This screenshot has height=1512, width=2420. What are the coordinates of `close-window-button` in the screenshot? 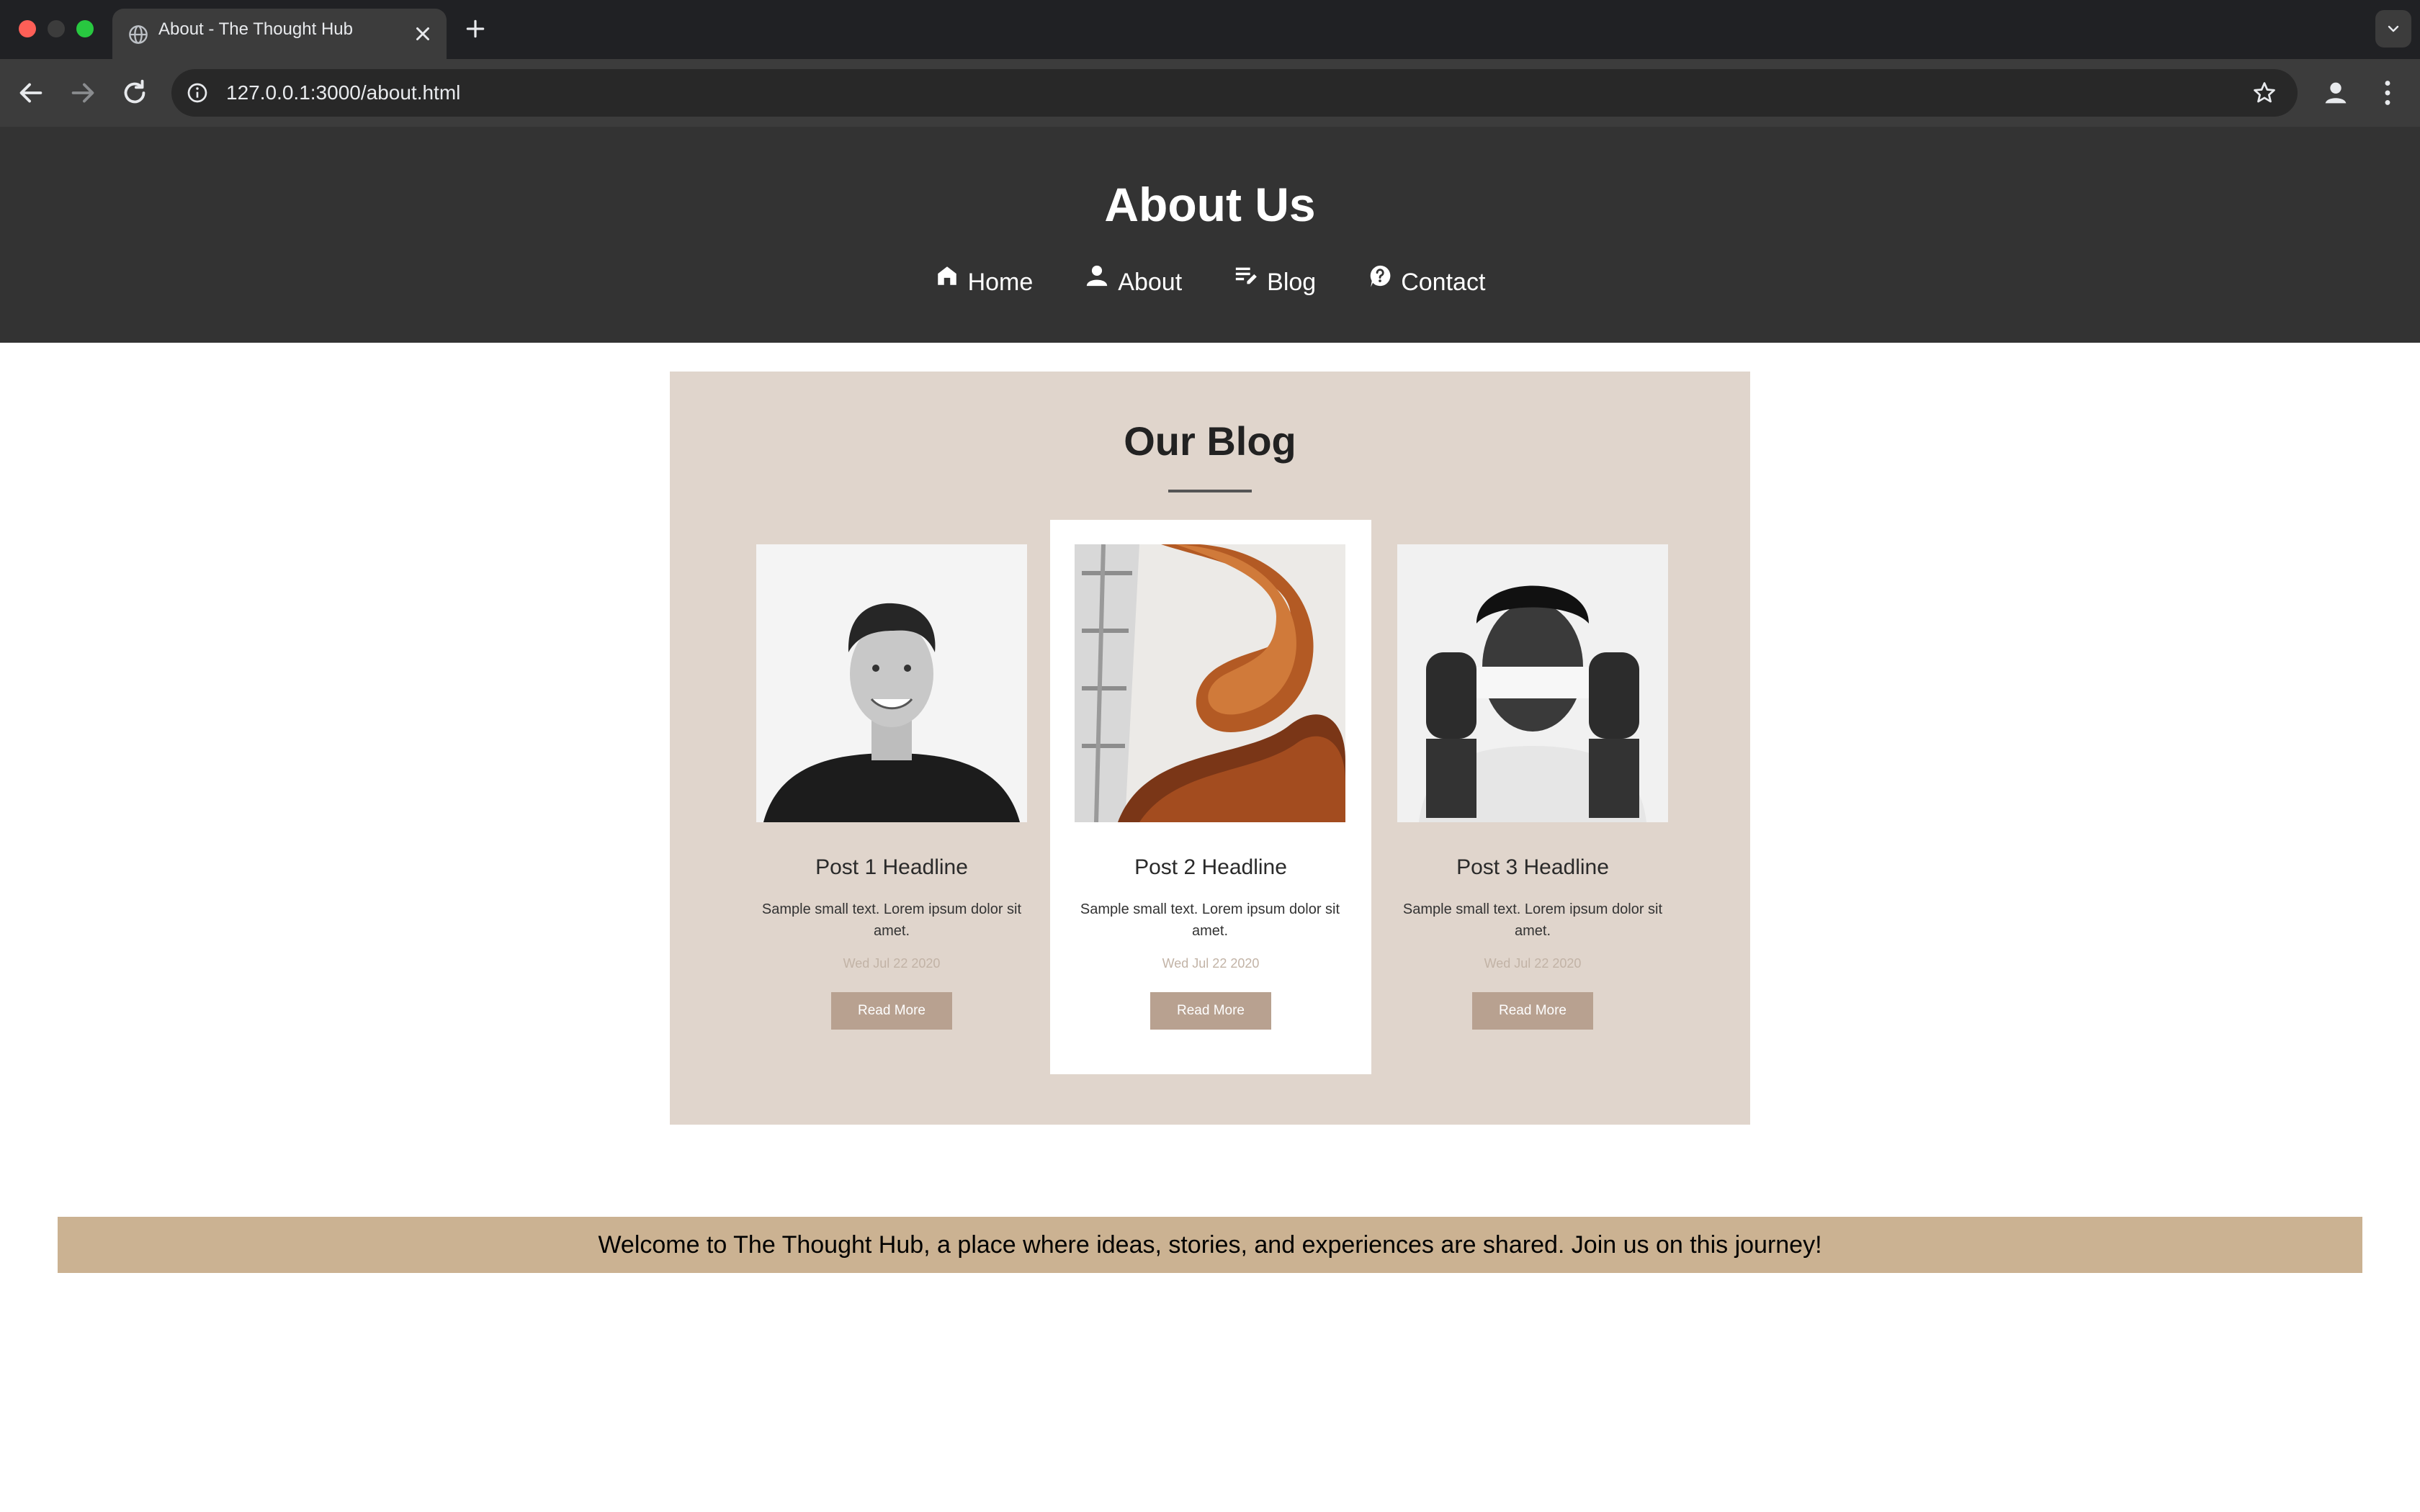 It's located at (27, 28).